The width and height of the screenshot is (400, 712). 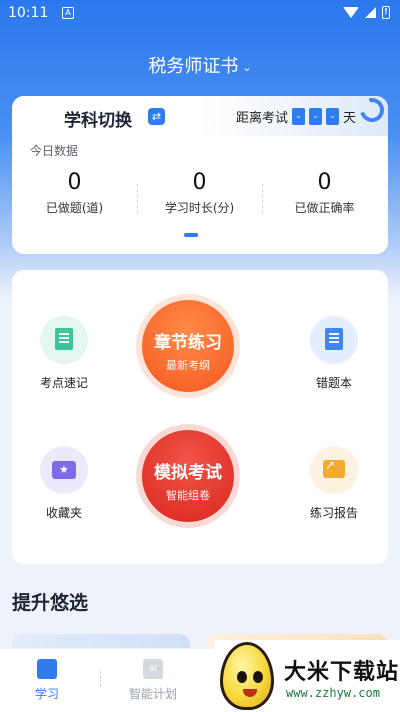 What do you see at coordinates (188, 365) in the screenshot?
I see `chapter-practice-subtitle: 最新考纲` at bounding box center [188, 365].